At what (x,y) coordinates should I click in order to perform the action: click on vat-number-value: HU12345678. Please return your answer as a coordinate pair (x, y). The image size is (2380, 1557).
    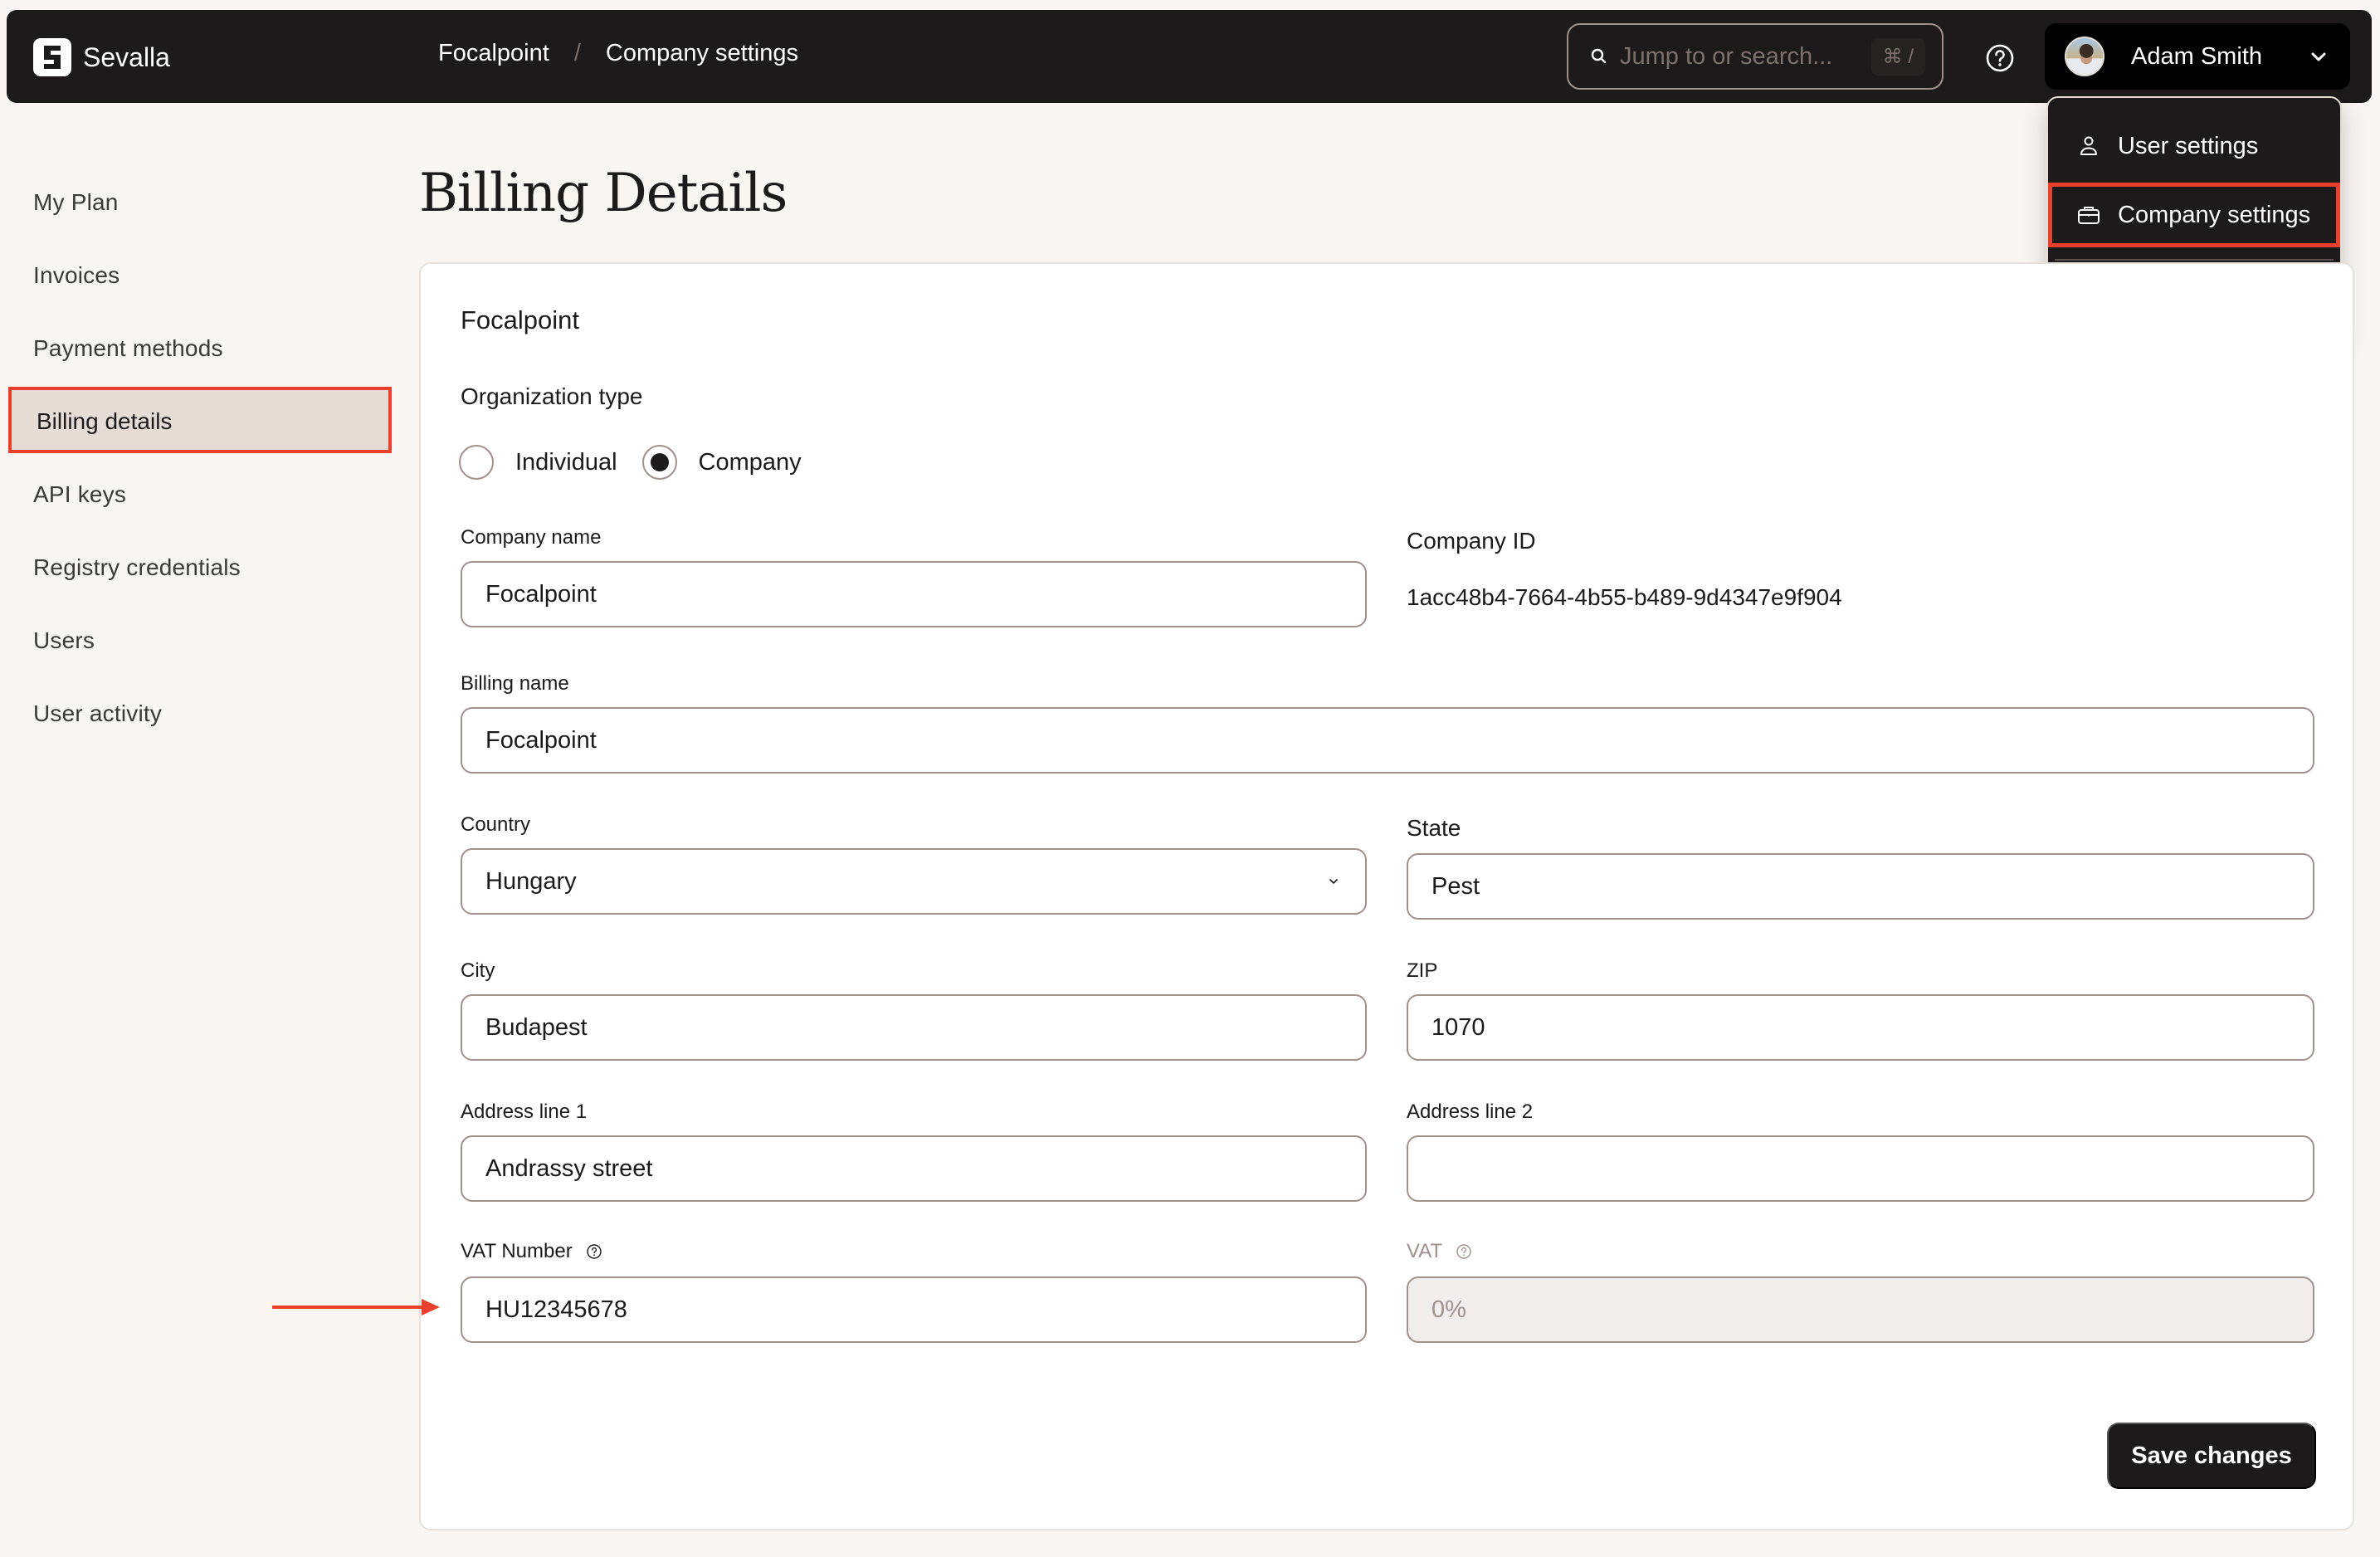
    Looking at the image, I should click on (556, 1309).